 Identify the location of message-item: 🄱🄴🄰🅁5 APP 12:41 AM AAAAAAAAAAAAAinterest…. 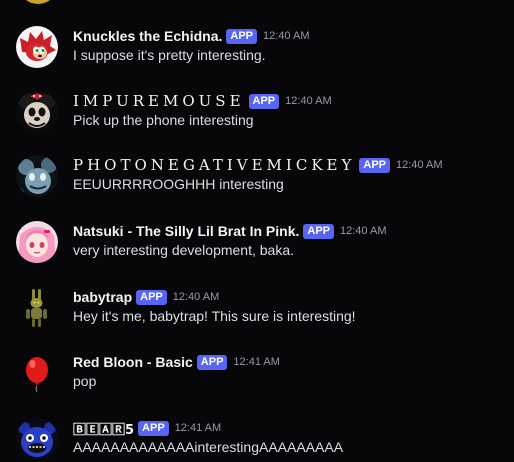
(257, 440).